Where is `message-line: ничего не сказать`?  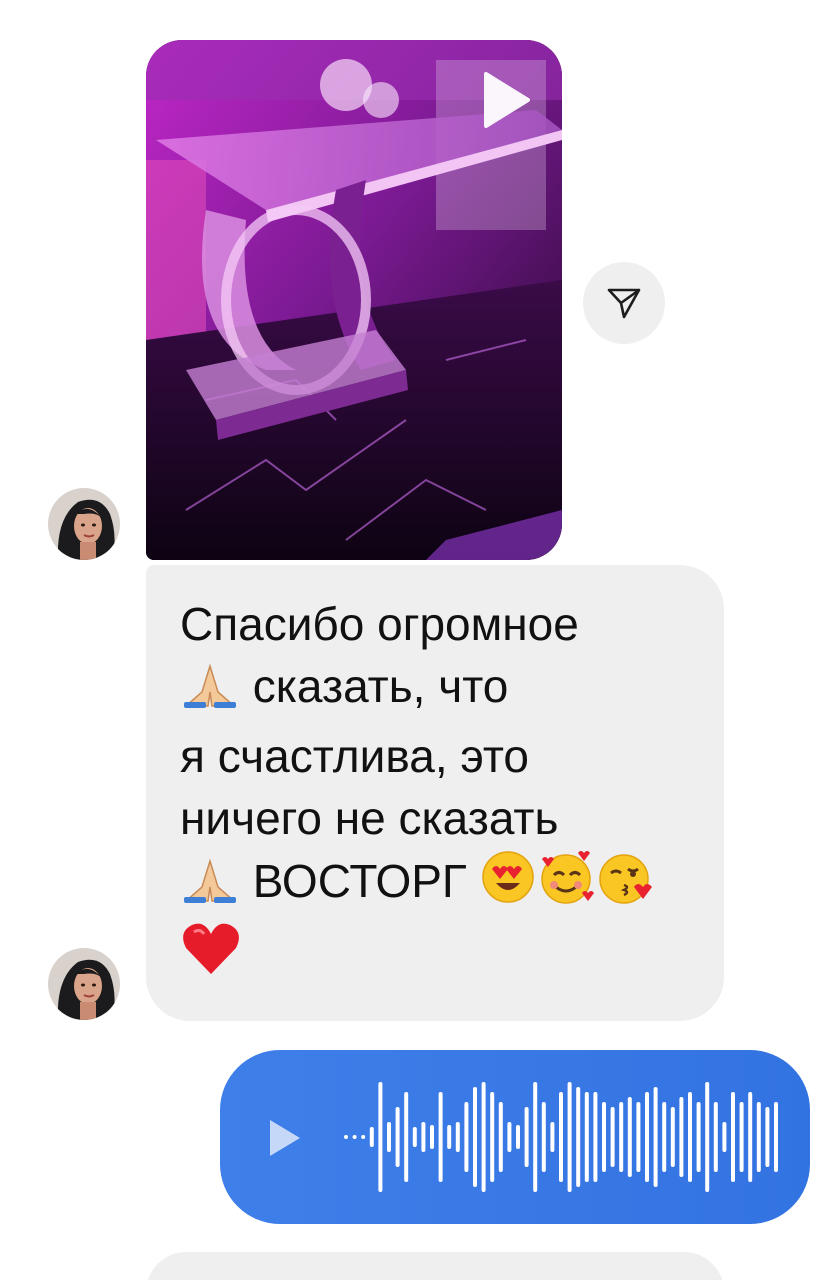
message-line: ничего не сказать is located at coordinates (369, 818).